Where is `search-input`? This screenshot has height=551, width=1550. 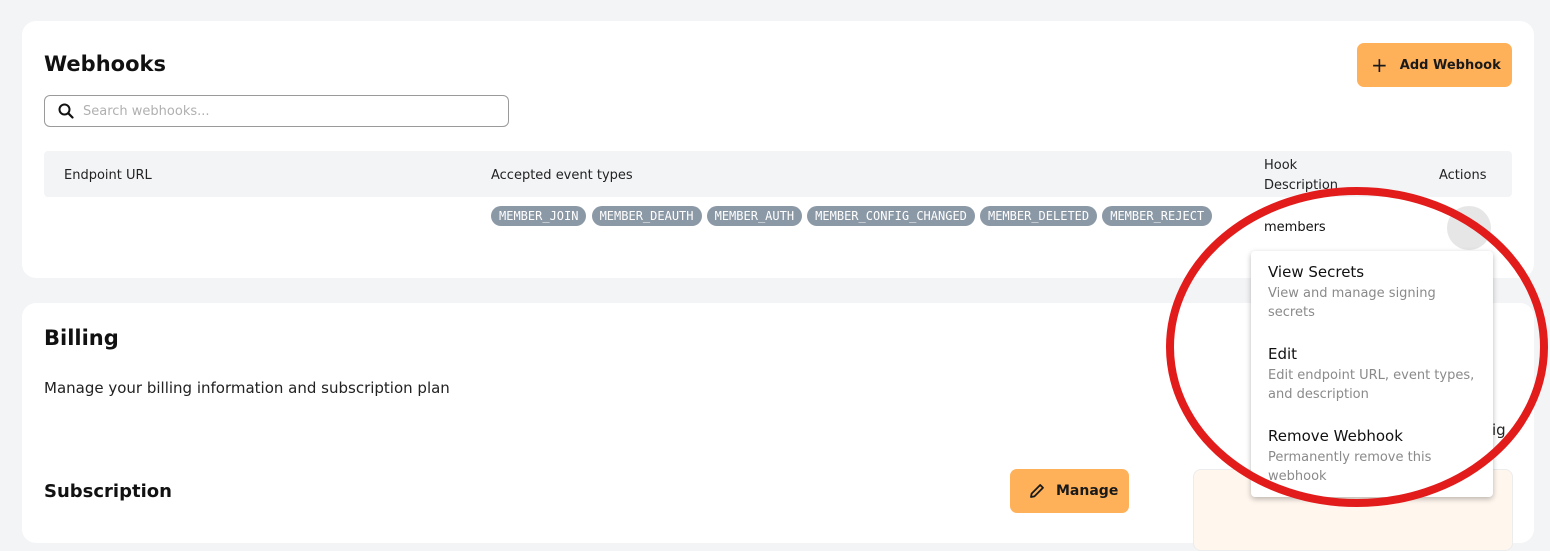 search-input is located at coordinates (283, 111).